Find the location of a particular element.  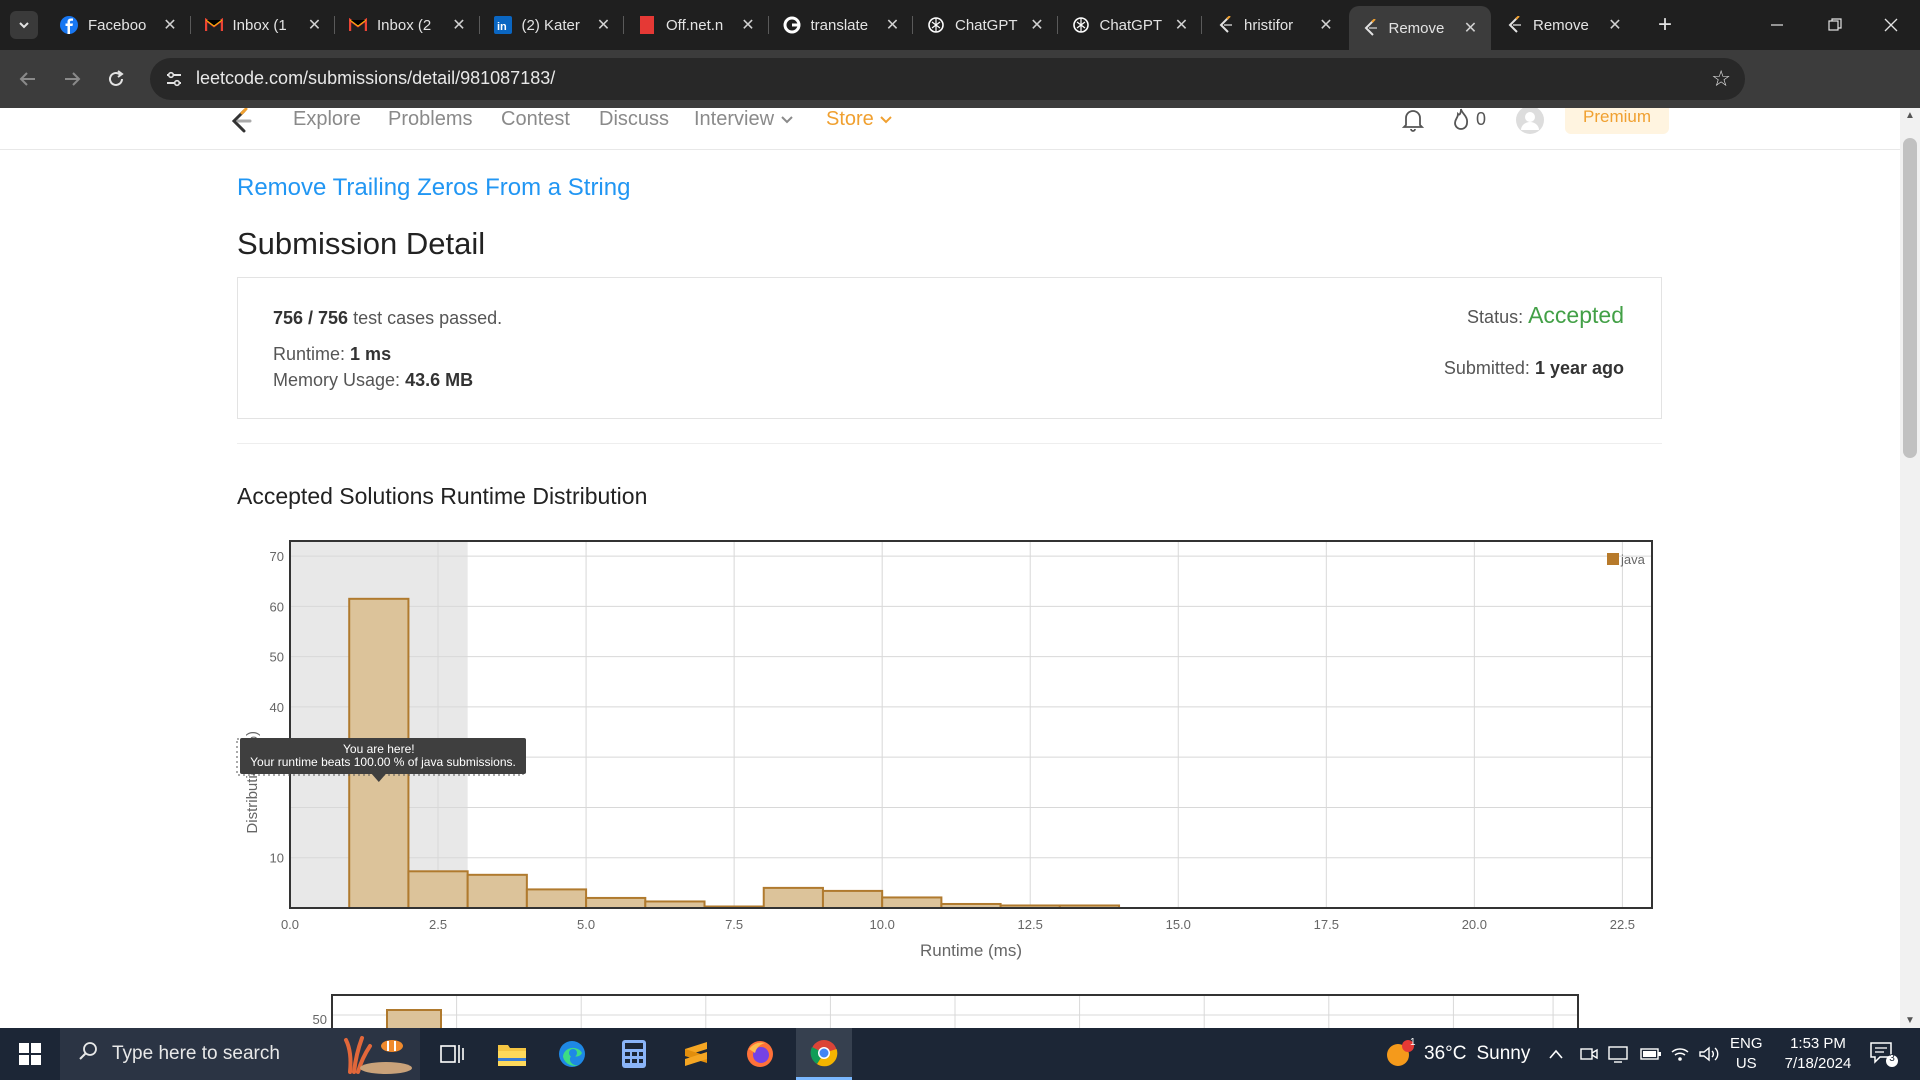

premium-button: Premium is located at coordinates (1617, 121).